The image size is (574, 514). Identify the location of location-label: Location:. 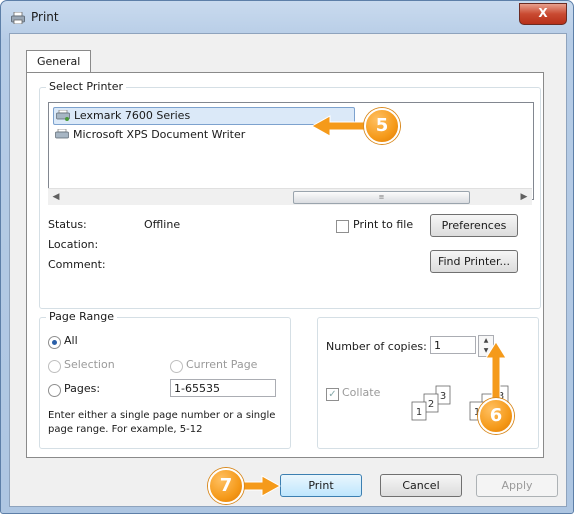
(73, 244).